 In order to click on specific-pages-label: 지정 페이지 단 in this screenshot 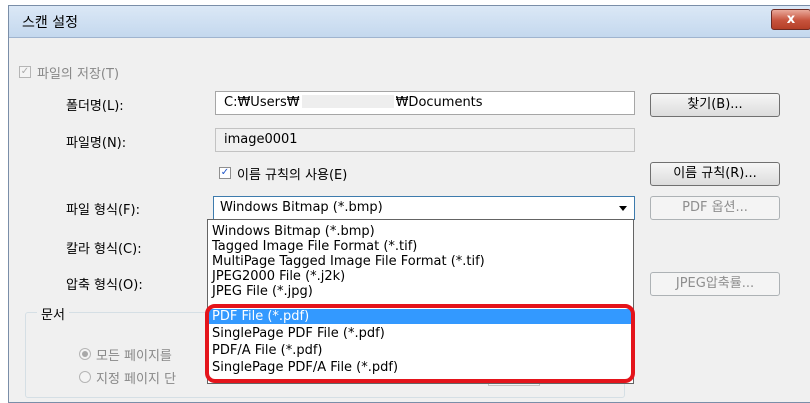, I will do `click(136, 379)`.